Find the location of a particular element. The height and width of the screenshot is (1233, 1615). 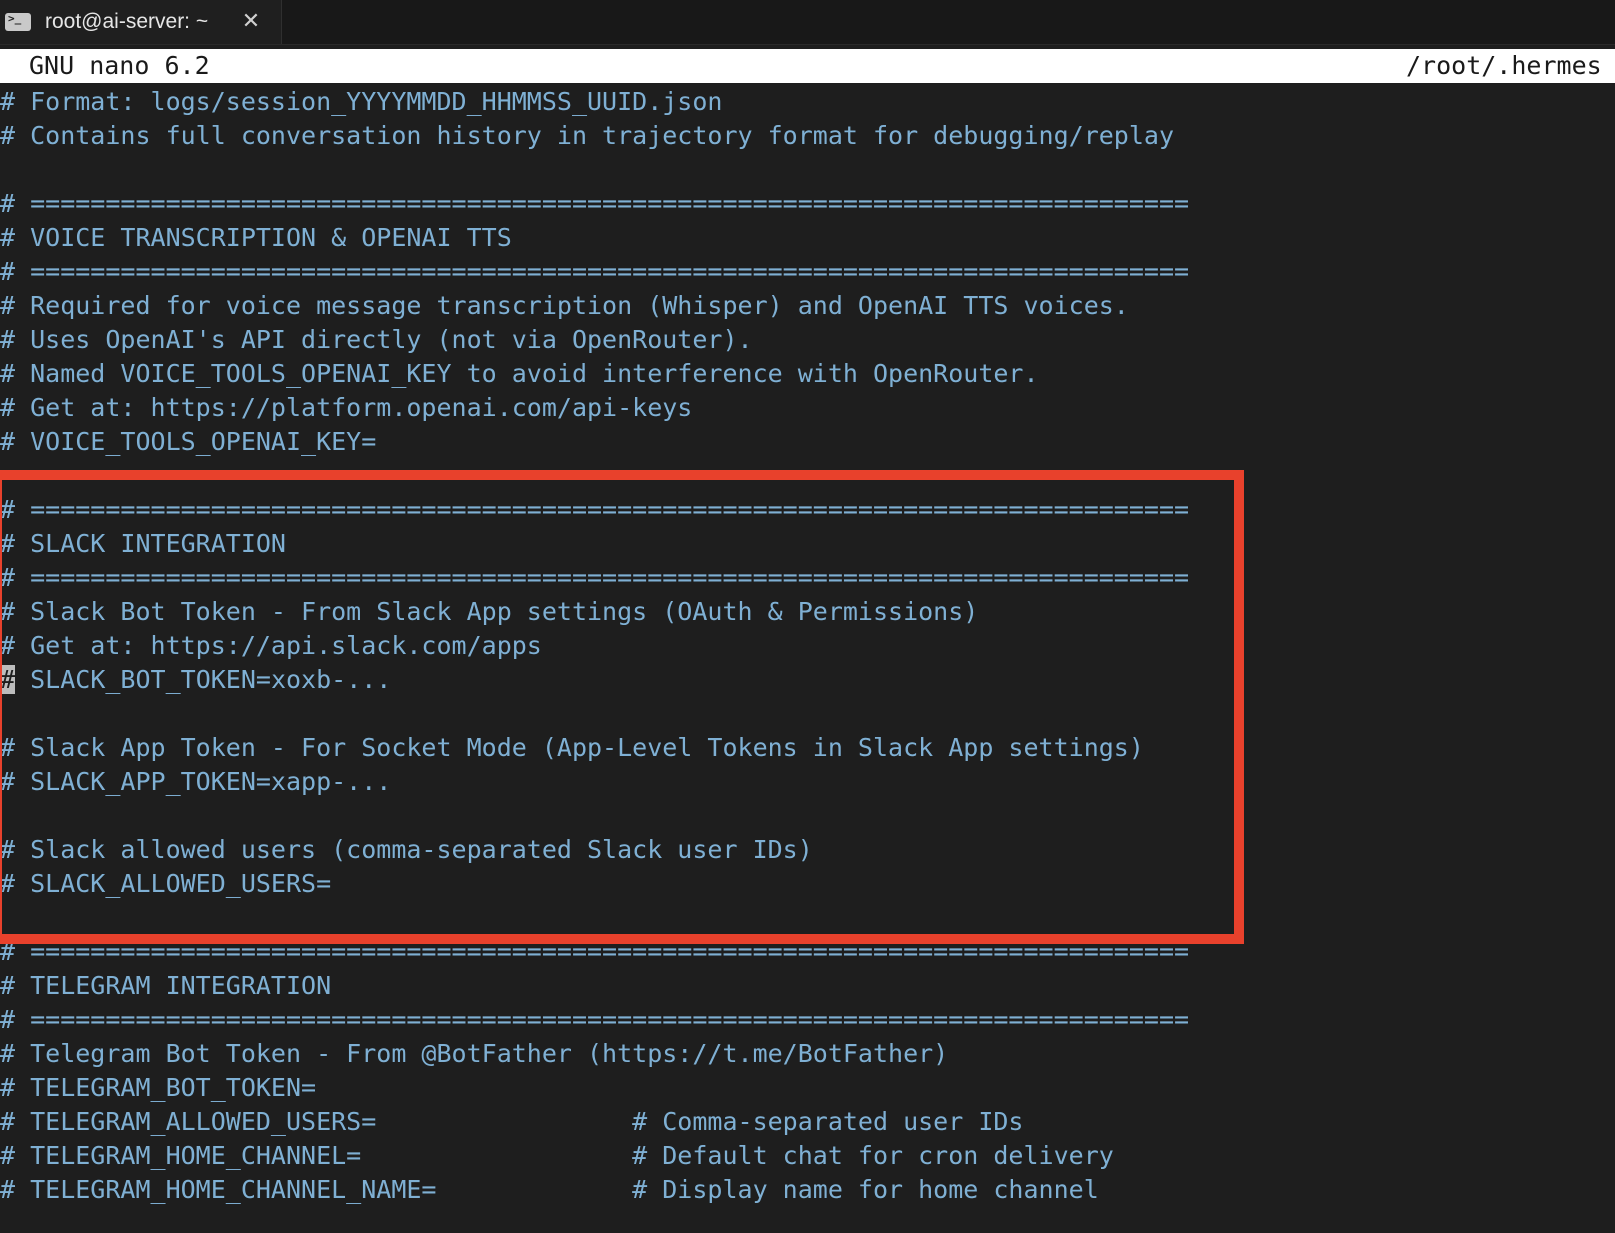

tab-title: root@ai-server: ~ is located at coordinates (127, 21).